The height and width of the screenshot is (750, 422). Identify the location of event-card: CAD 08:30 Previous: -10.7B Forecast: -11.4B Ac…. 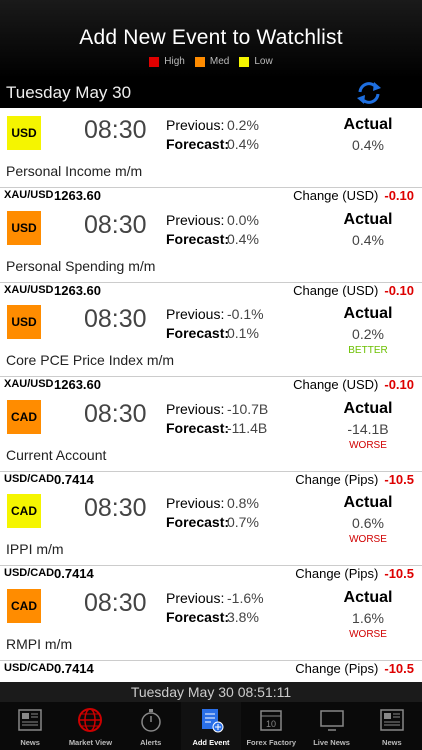
(211, 431).